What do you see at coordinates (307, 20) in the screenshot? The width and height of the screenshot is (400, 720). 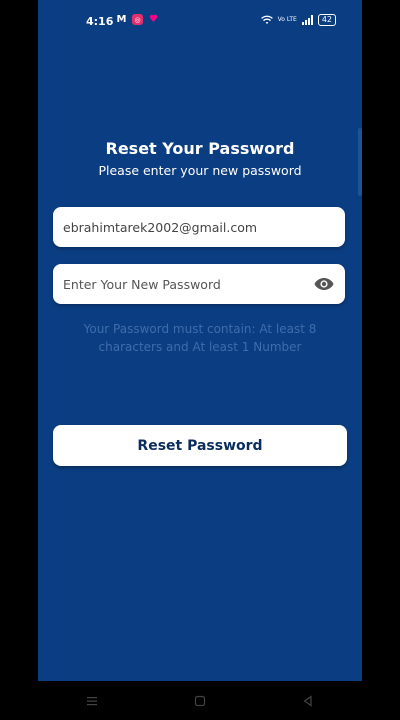 I see `signal-icon` at bounding box center [307, 20].